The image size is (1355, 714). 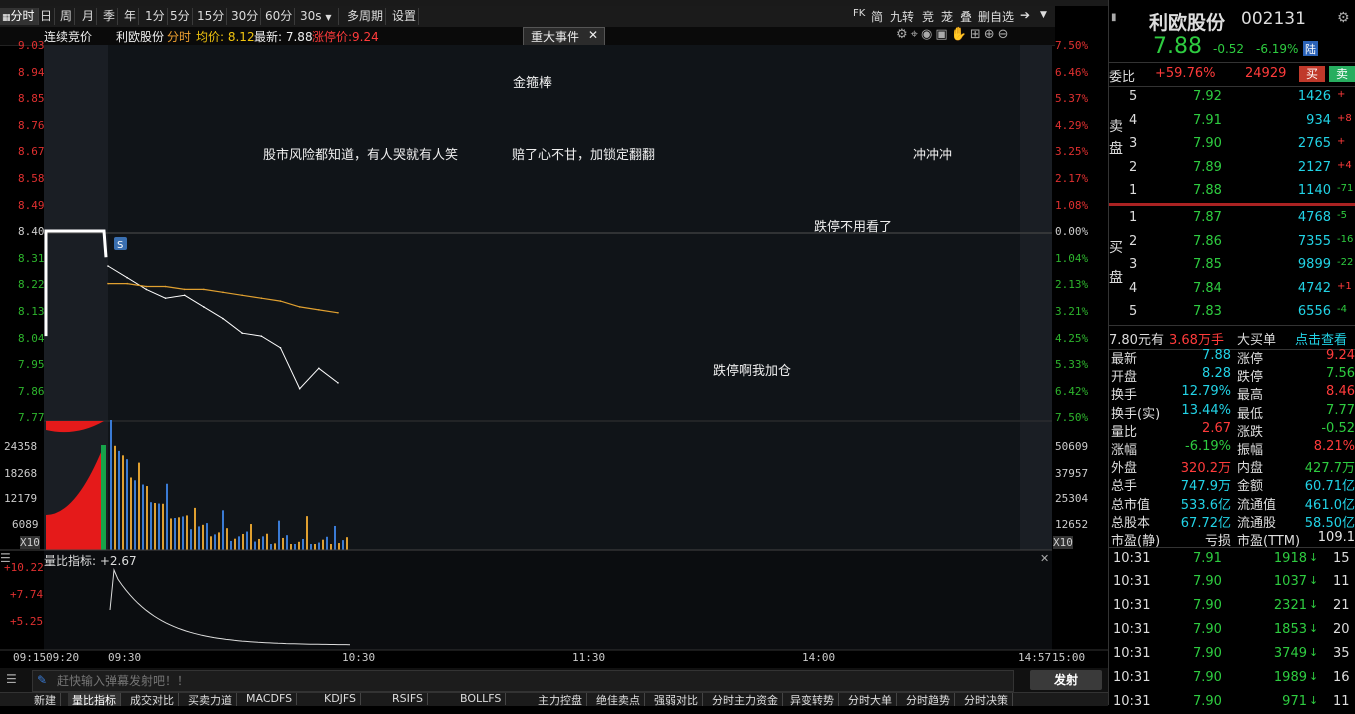 I want to click on indicator-tab: KDJFS, so click(x=341, y=699).